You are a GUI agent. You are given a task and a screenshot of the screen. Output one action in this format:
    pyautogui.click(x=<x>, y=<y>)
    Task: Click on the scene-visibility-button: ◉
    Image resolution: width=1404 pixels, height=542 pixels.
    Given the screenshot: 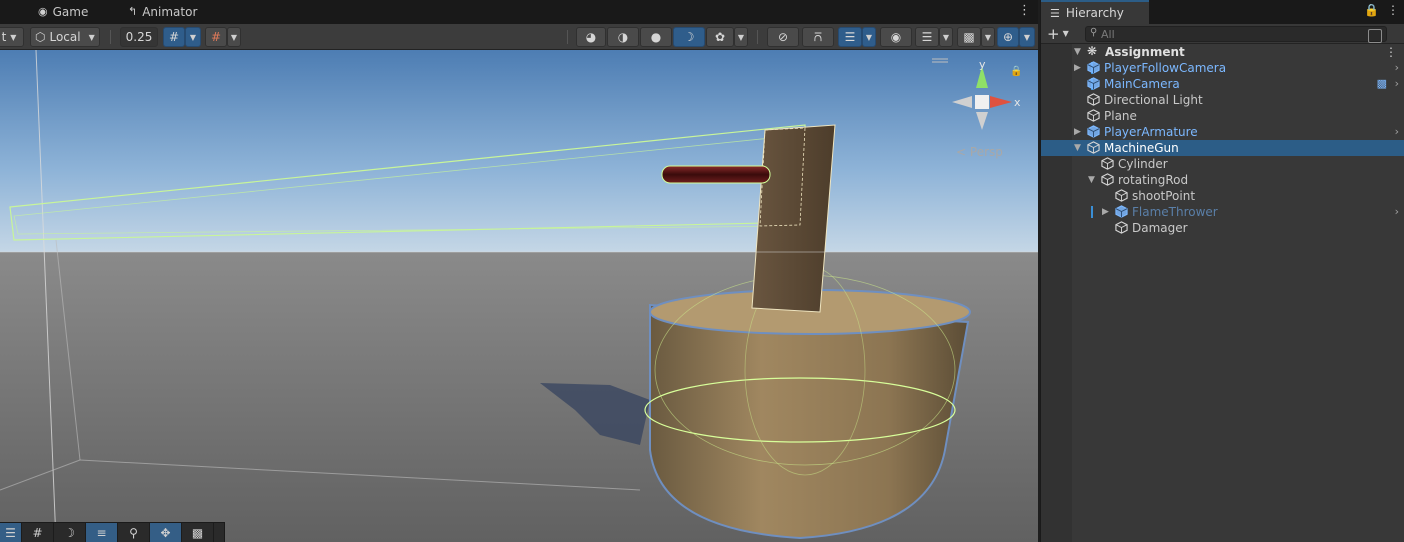 What is the action you would take?
    pyautogui.click(x=896, y=37)
    